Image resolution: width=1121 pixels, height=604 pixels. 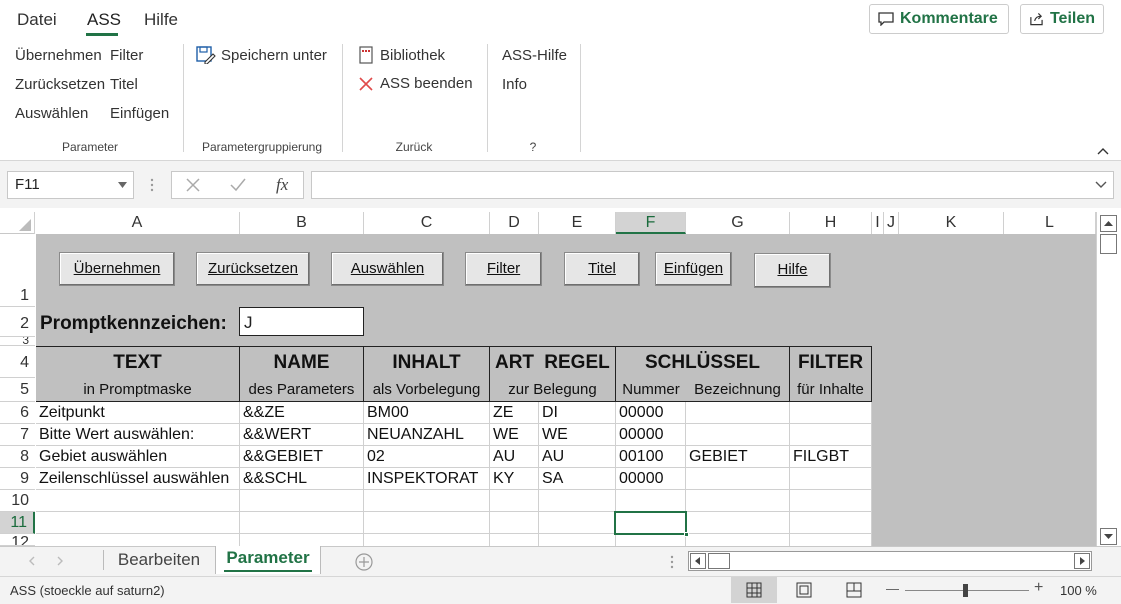 I want to click on table-cell: DI, so click(x=577, y=413).